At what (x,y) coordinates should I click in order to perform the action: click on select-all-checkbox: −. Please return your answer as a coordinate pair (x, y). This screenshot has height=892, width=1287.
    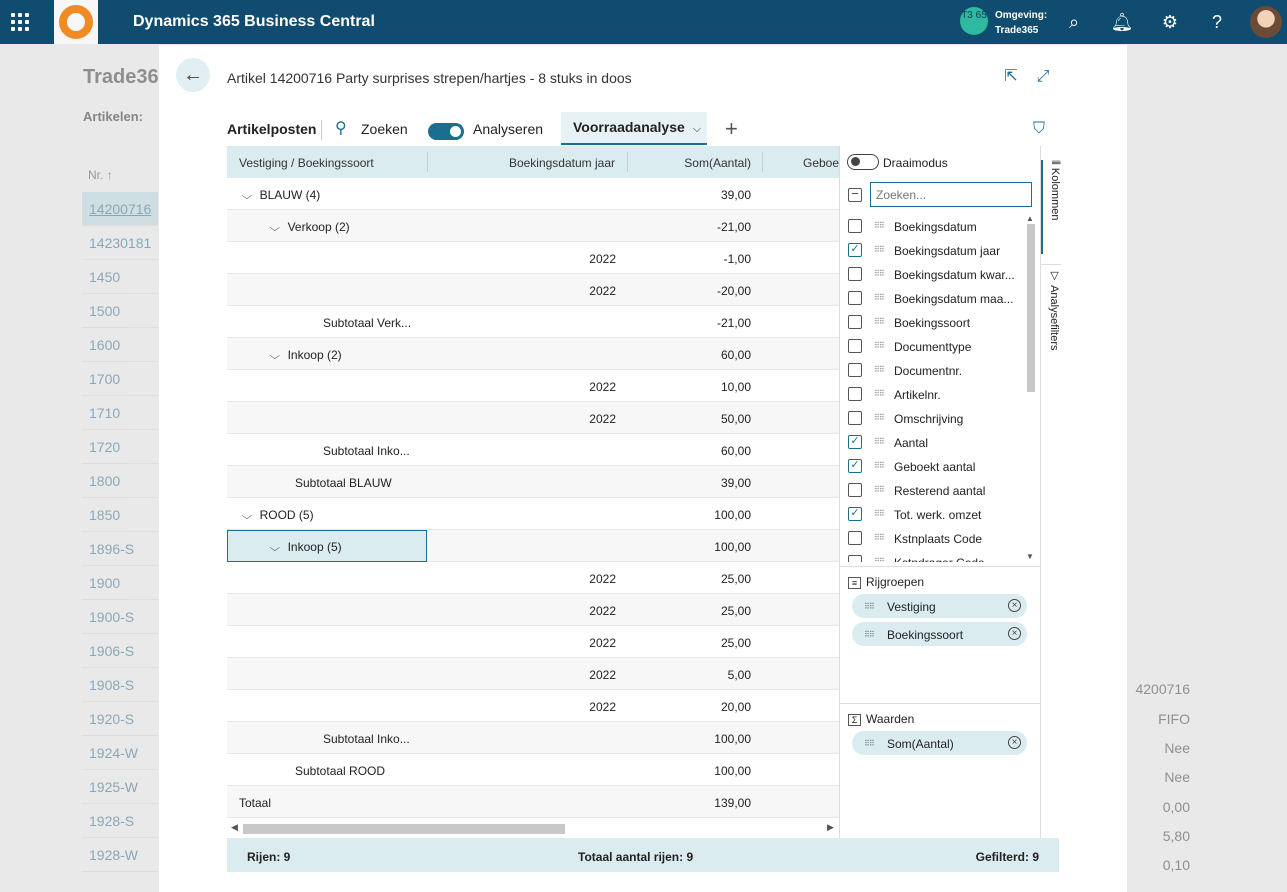
    Looking at the image, I should click on (855, 194).